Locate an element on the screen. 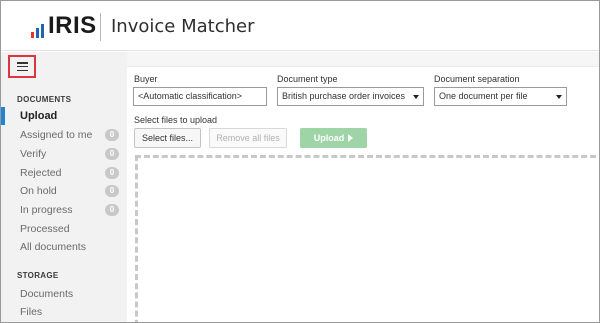 The height and width of the screenshot is (323, 600). play-arrow-icon is located at coordinates (351, 138).